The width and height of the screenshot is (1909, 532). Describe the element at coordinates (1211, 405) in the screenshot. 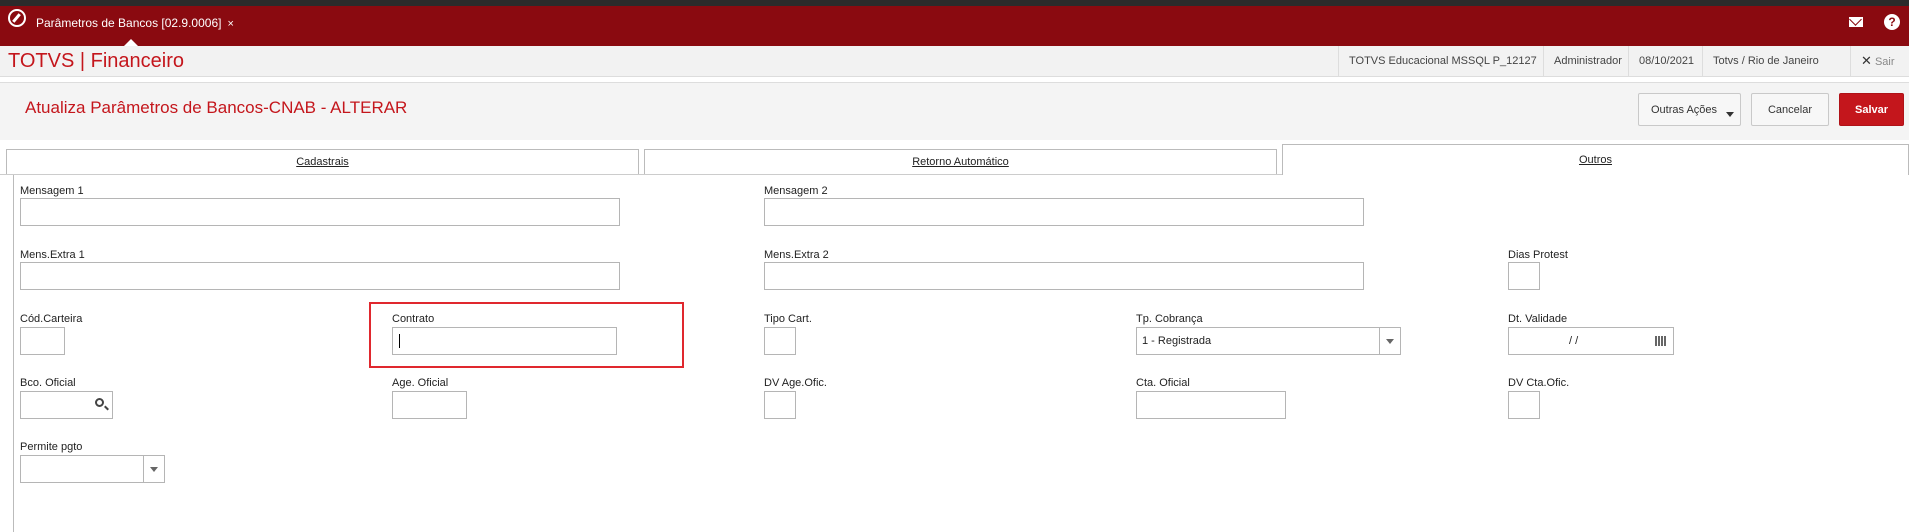

I see `cta-oficial-input` at that location.